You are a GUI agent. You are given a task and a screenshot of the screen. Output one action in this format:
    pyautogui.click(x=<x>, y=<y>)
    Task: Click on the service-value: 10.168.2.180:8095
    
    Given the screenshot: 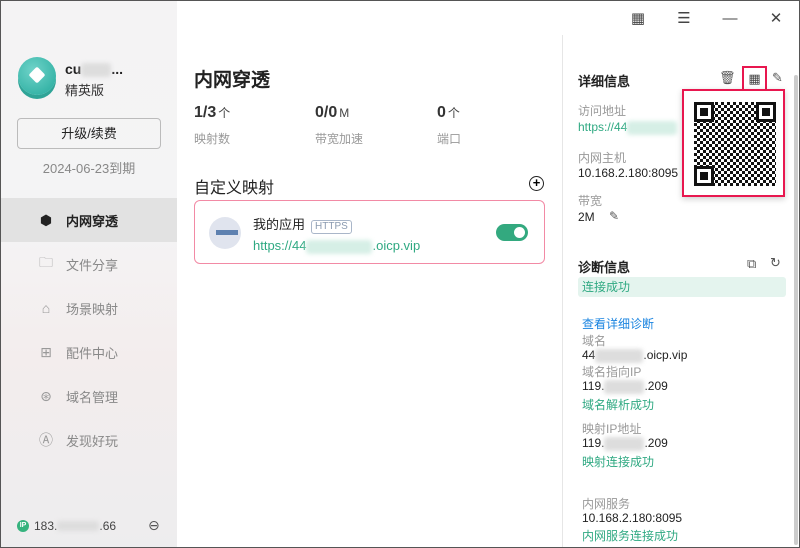 What is the action you would take?
    pyautogui.click(x=632, y=518)
    